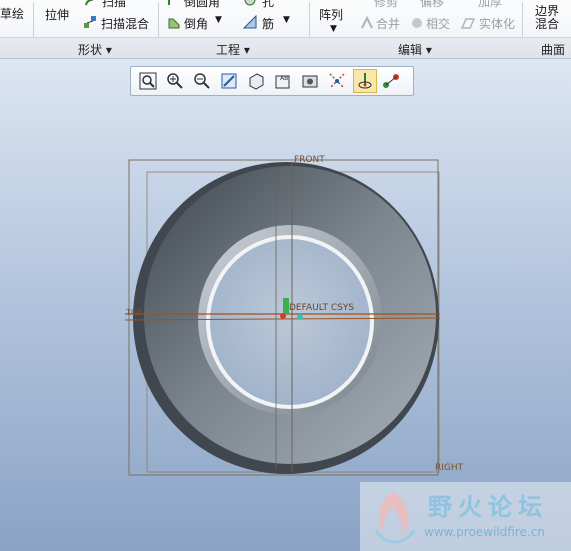  I want to click on watermark-title: 野火论坛, so click(488, 507).